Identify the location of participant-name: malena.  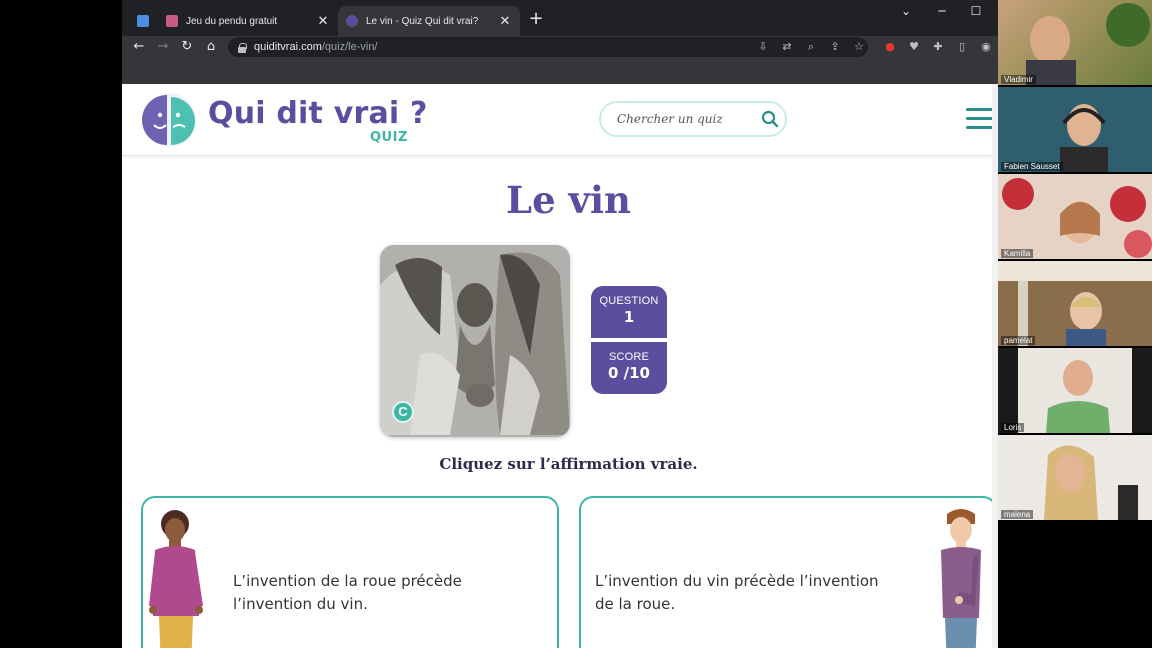
(1017, 514).